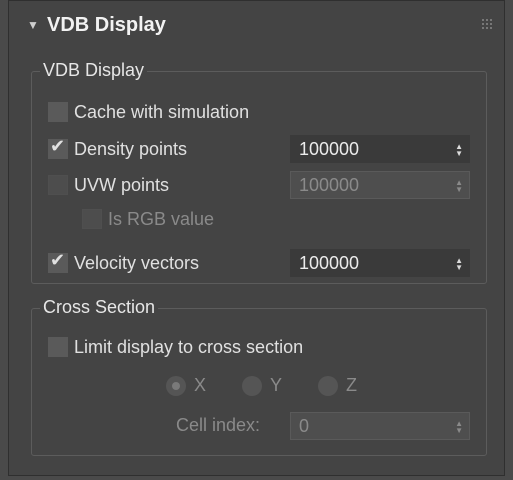 The image size is (513, 480). Describe the element at coordinates (276, 385) in the screenshot. I see `radio-y-label: Y` at that location.